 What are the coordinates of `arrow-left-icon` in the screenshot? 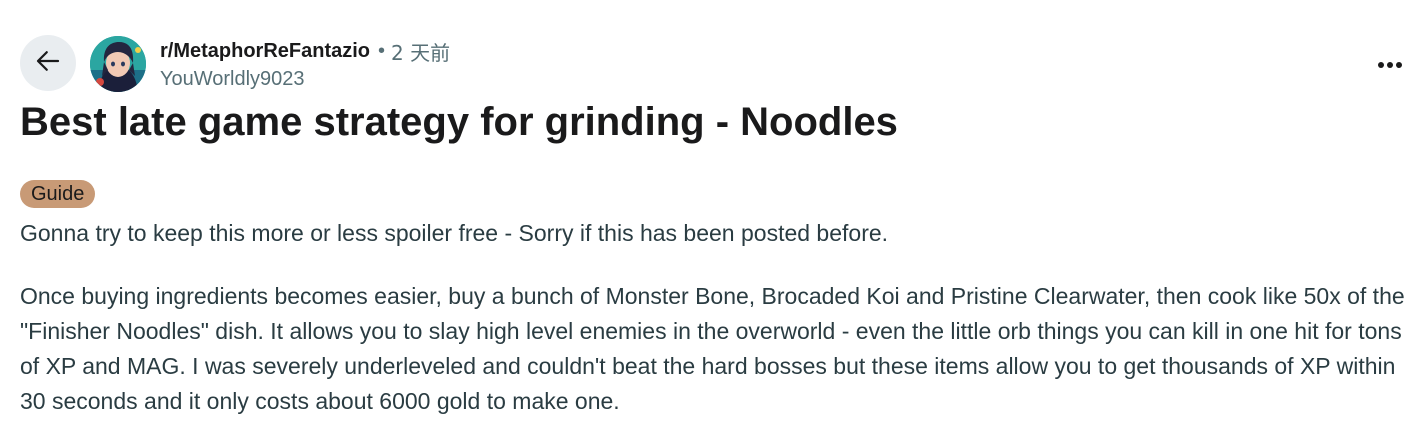 It's located at (48, 63).